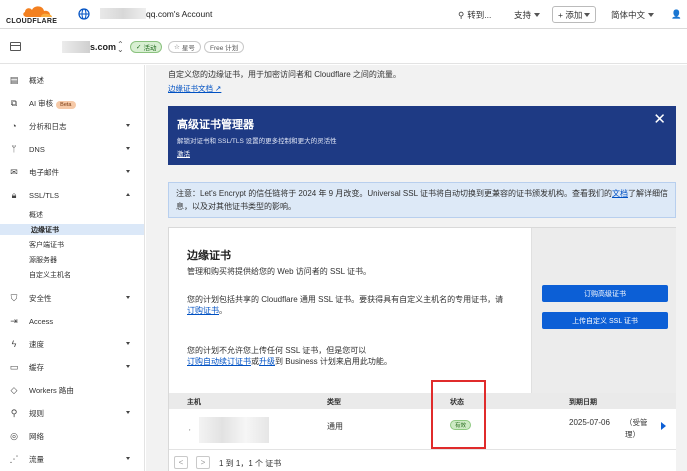 This screenshot has width=687, height=471. What do you see at coordinates (335, 426) in the screenshot?
I see `cell-type: 通用` at bounding box center [335, 426].